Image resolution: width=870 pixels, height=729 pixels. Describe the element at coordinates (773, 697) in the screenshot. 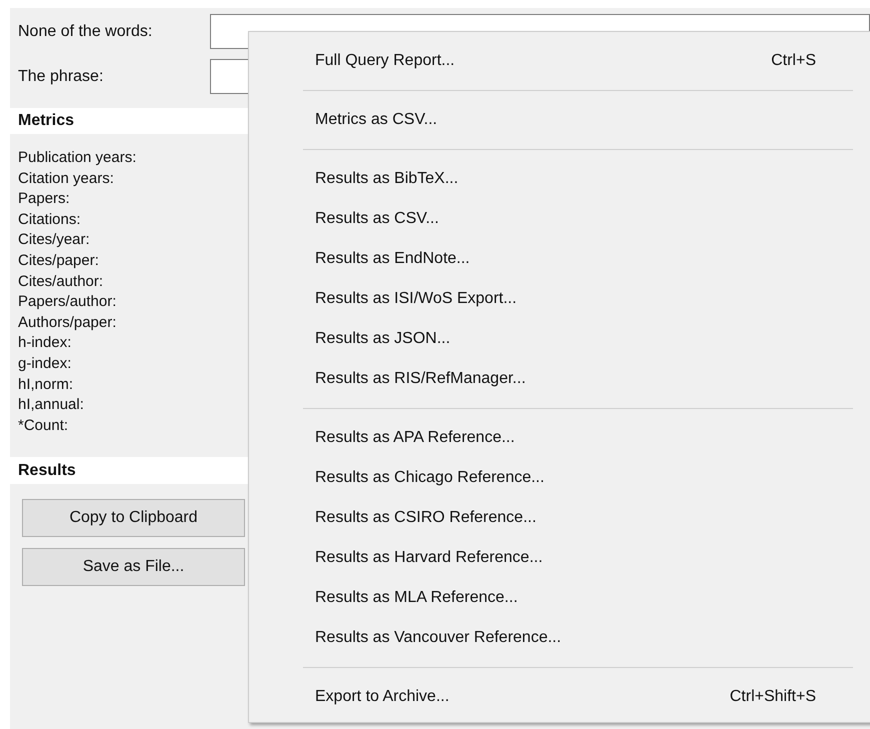

I see `shortcut-label: Ctrl+Shift+S` at that location.